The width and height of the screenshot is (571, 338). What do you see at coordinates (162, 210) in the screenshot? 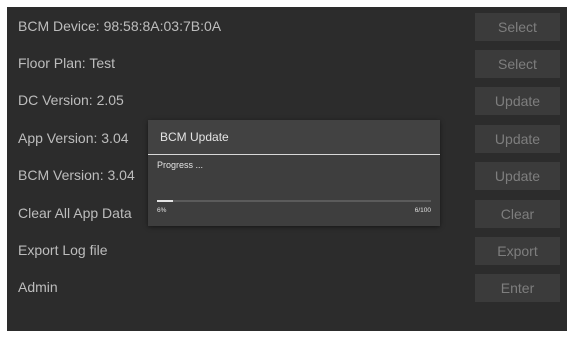
I see `progress-percent: 6%` at bounding box center [162, 210].